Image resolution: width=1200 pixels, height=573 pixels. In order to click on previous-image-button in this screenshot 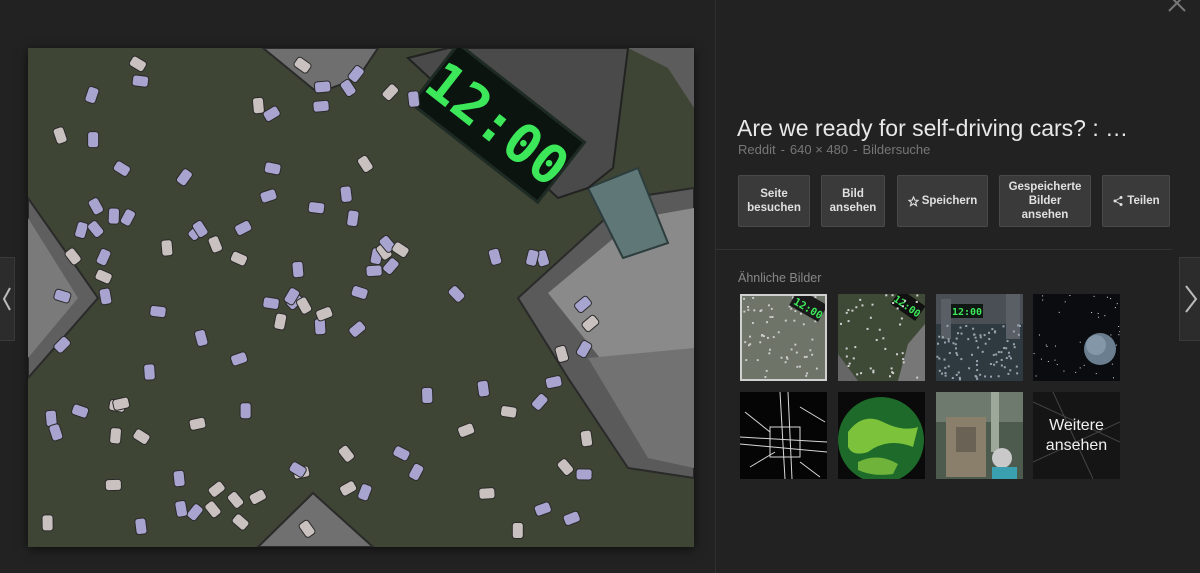, I will do `click(7, 299)`.